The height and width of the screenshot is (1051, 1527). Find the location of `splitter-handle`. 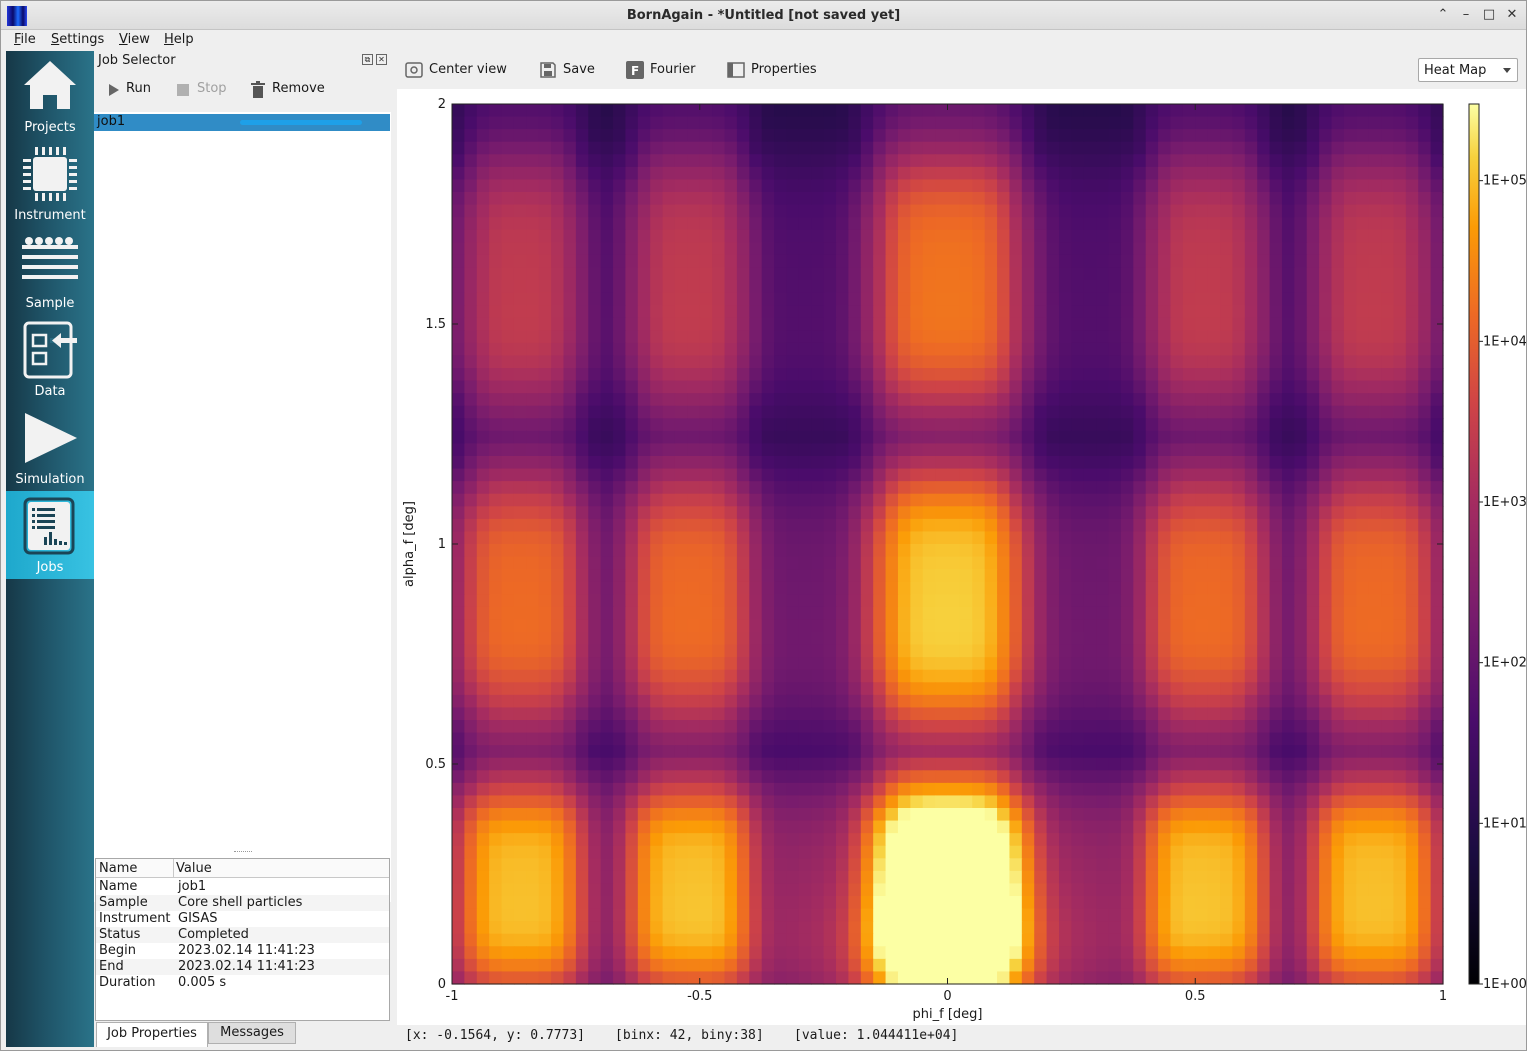

splitter-handle is located at coordinates (243, 852).